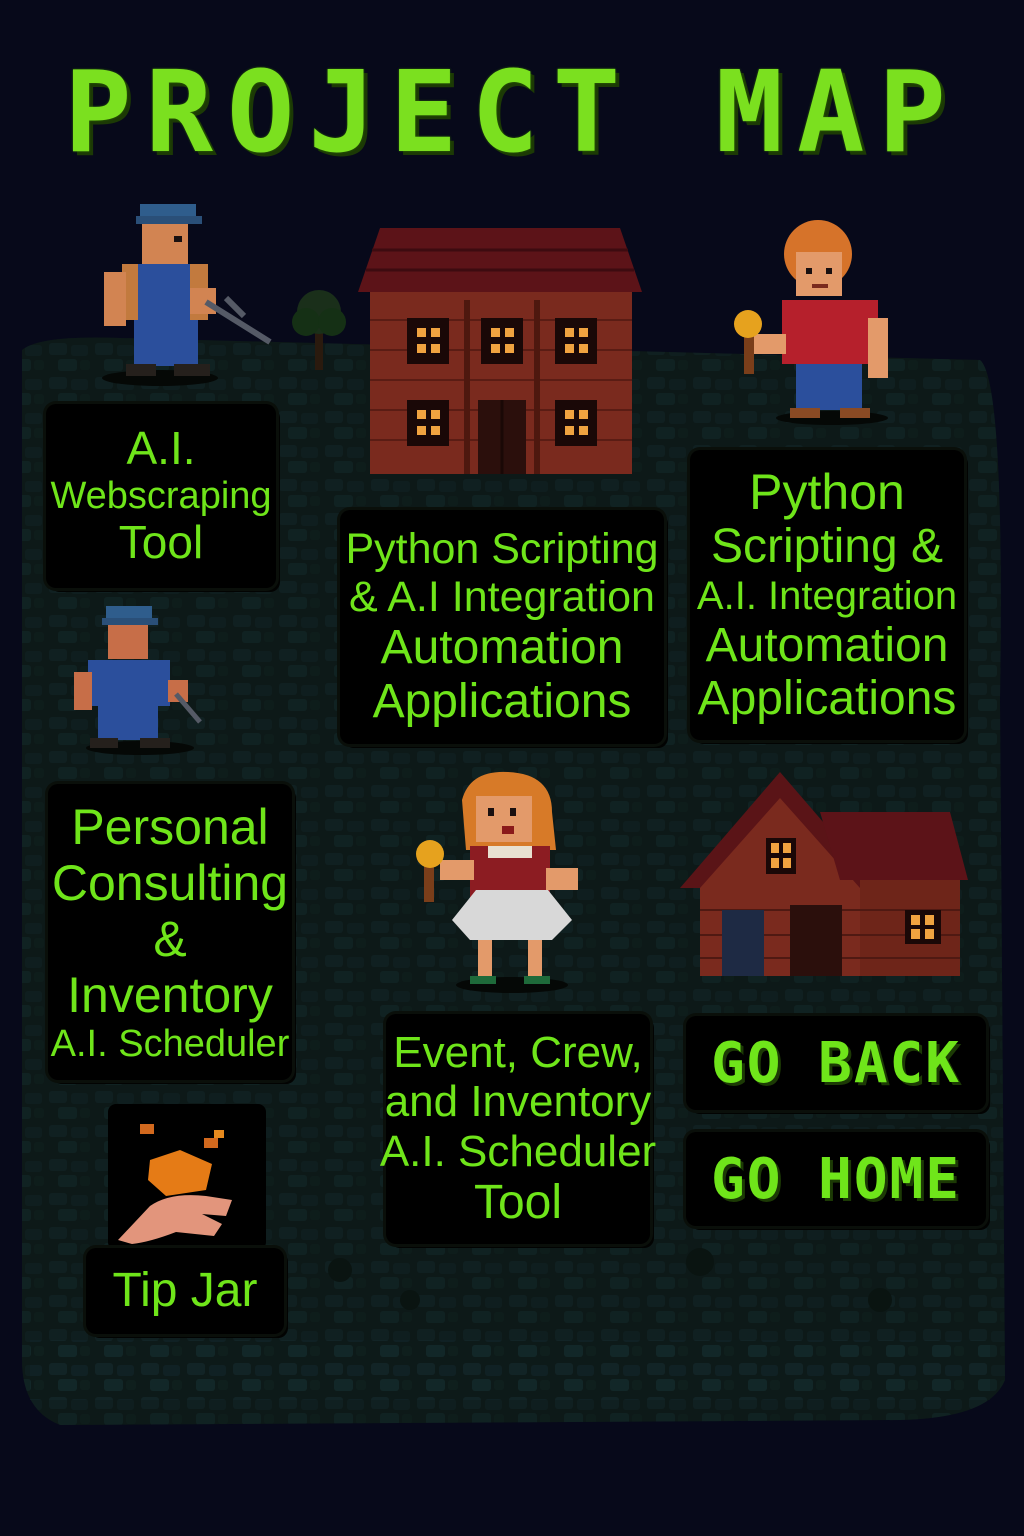  Describe the element at coordinates (827, 491) in the screenshot. I see `panel-line: Python` at that location.